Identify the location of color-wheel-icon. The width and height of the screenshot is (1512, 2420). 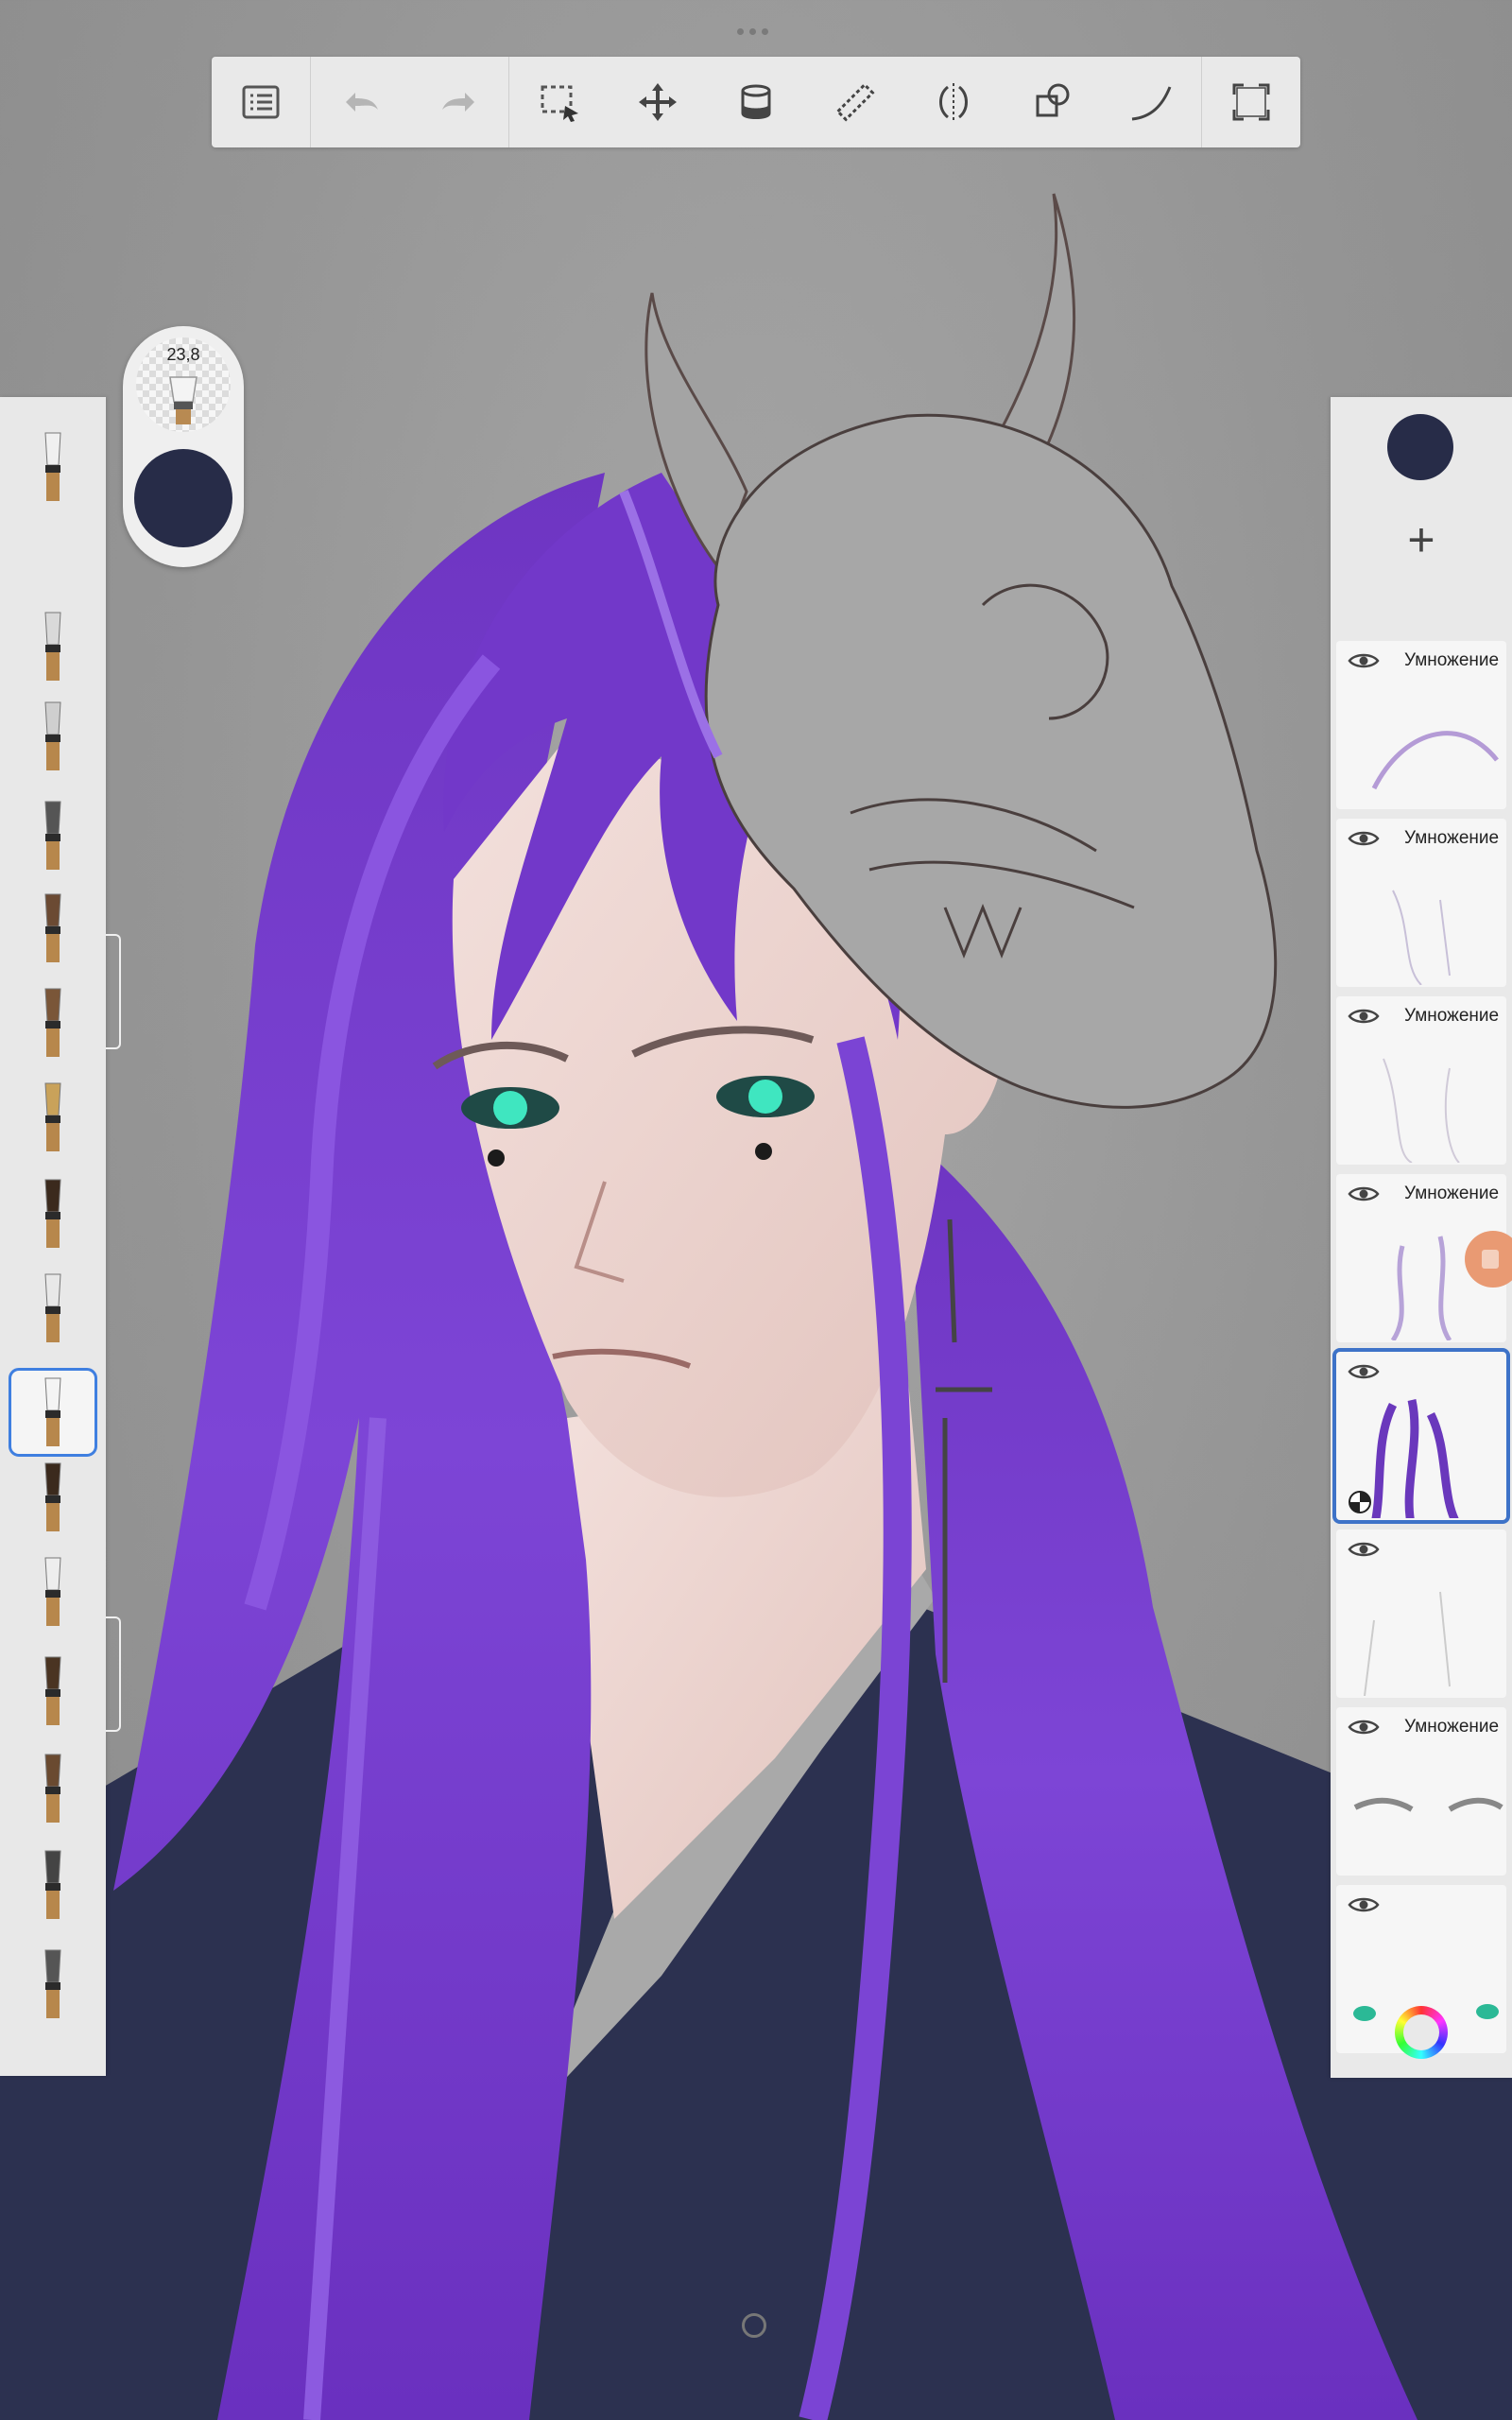
(1421, 2033).